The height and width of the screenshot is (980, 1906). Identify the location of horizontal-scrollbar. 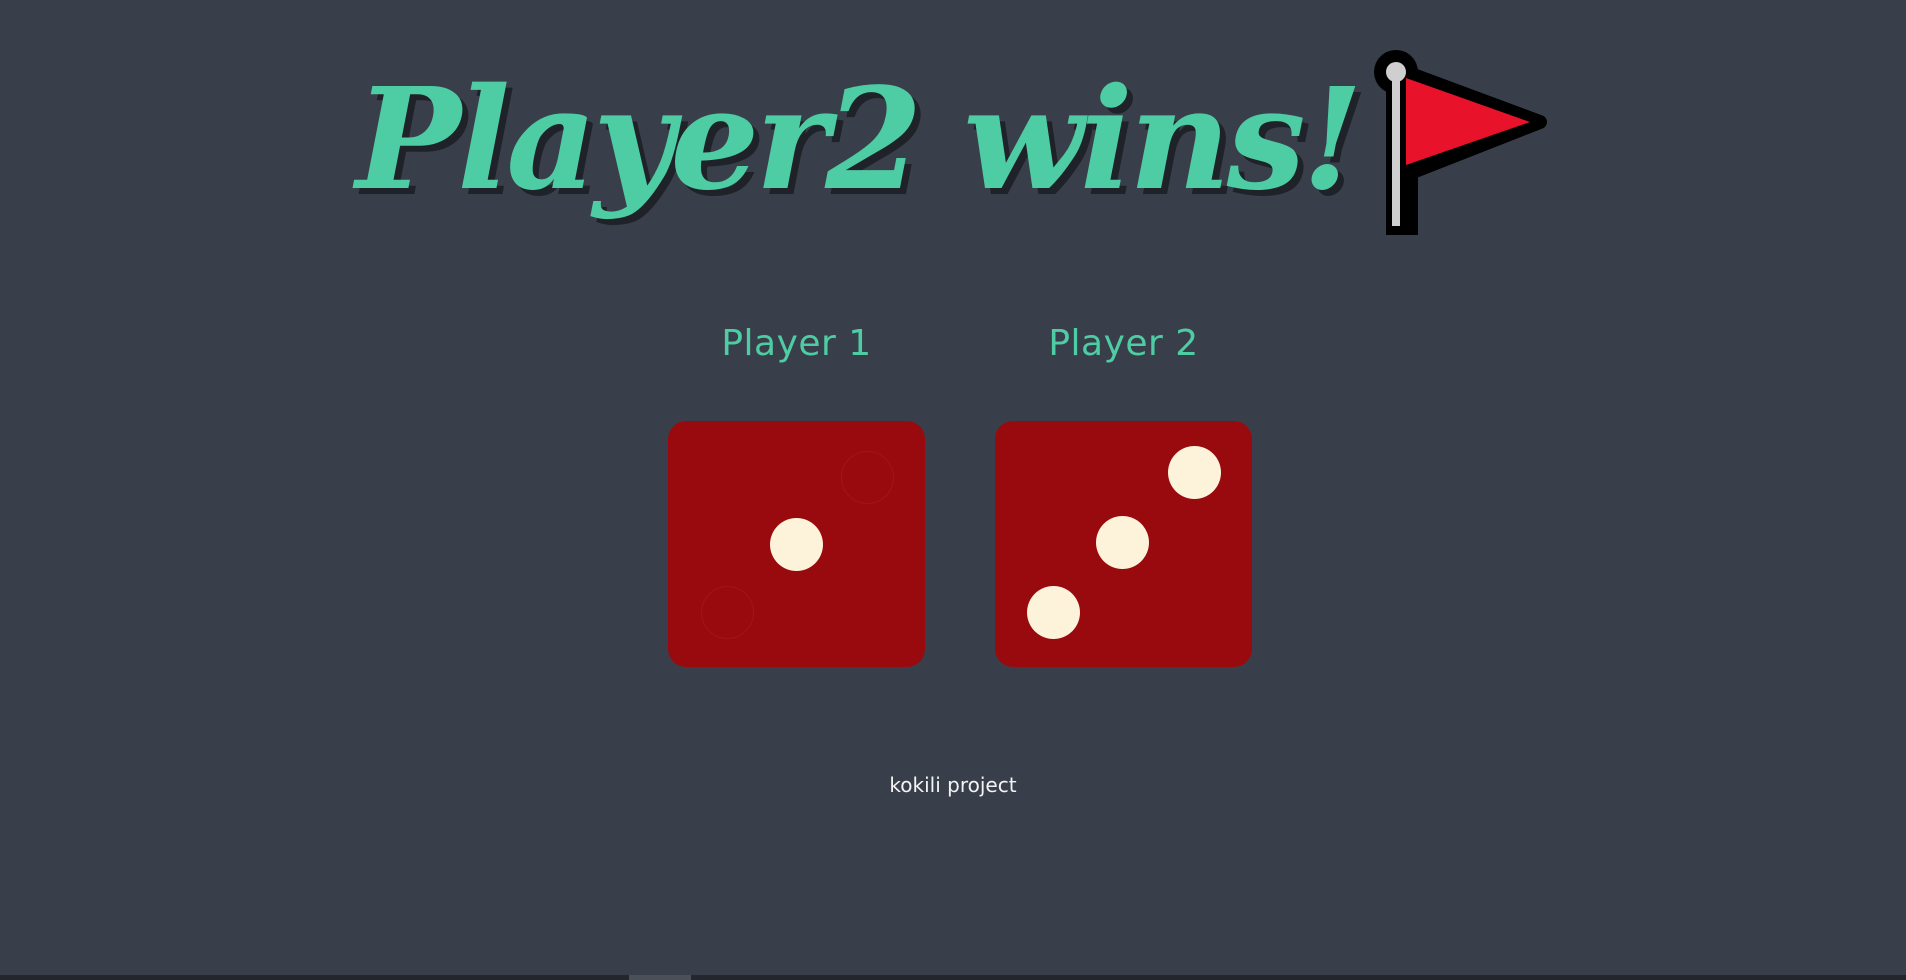
(953, 977).